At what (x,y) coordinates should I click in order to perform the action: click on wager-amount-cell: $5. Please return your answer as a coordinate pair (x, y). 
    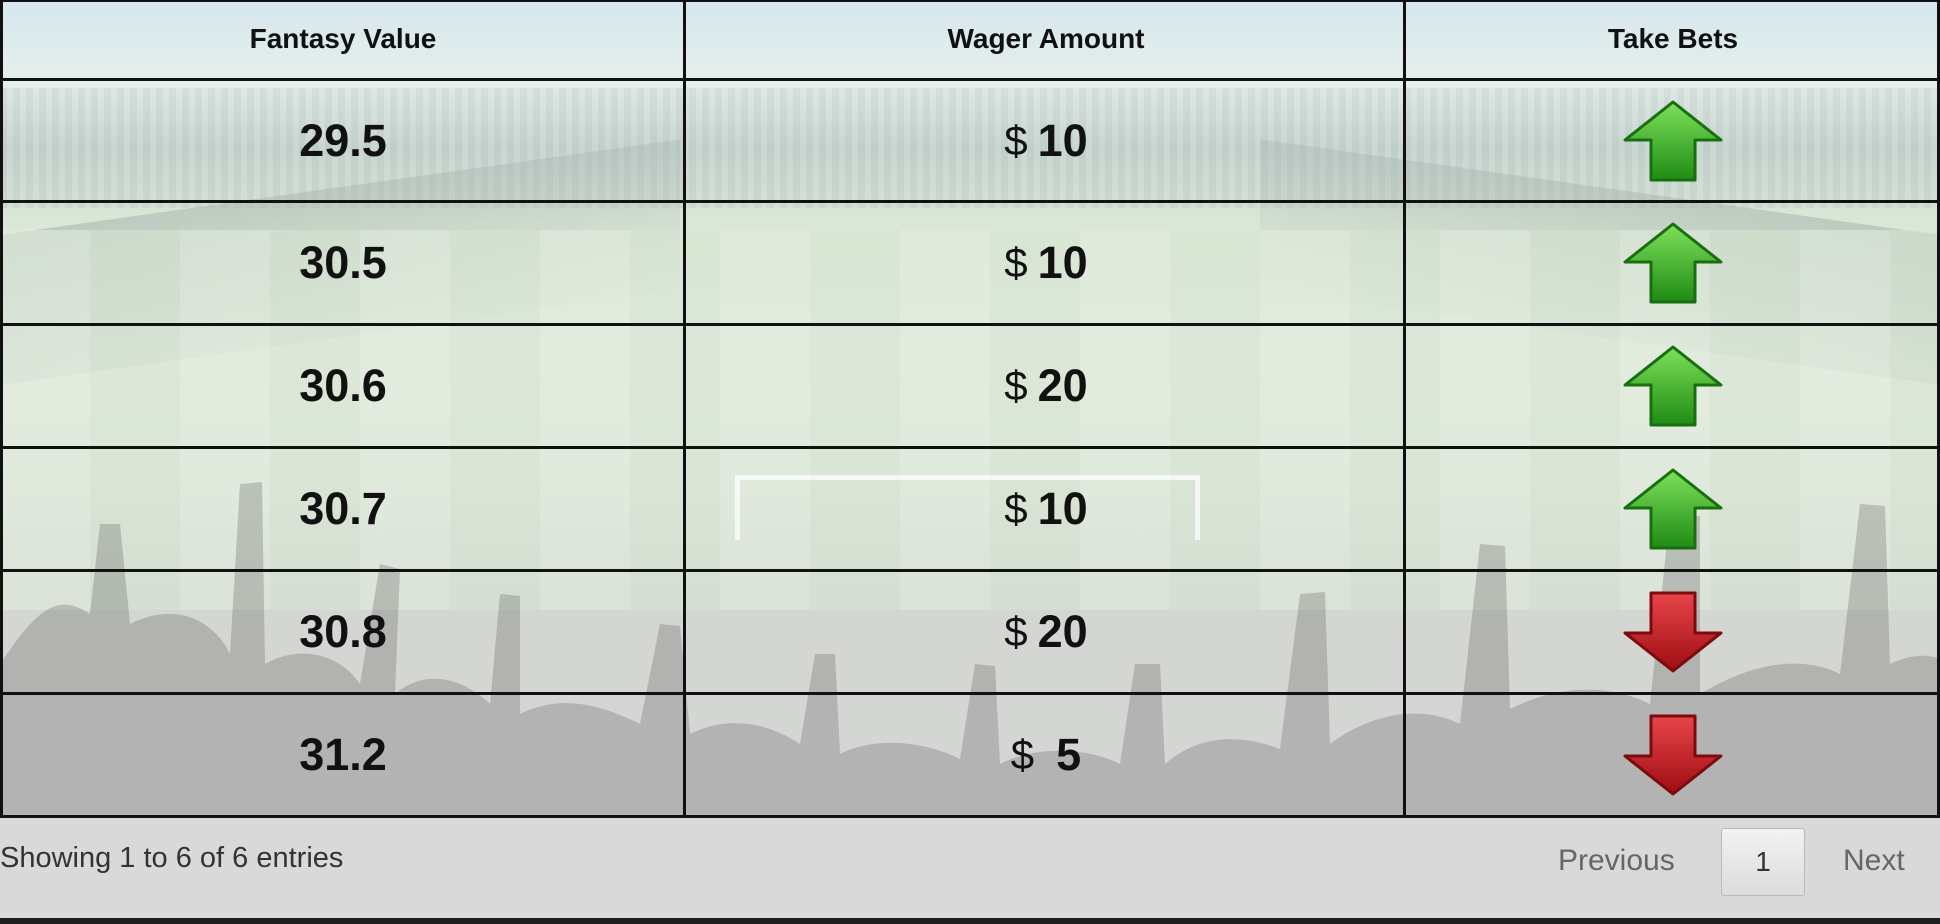
    Looking at the image, I should click on (1046, 755).